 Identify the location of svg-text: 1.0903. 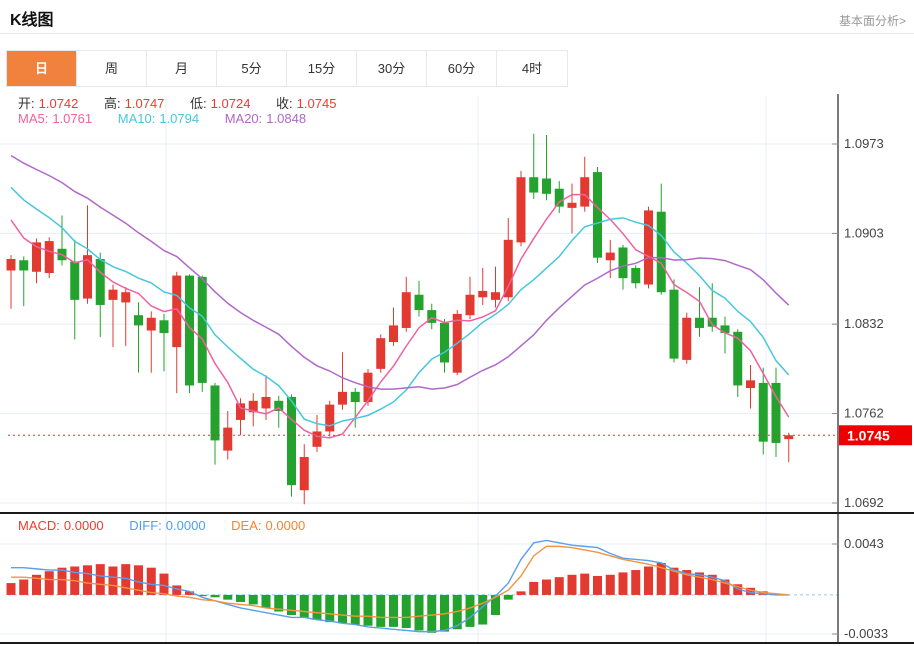
(864, 232).